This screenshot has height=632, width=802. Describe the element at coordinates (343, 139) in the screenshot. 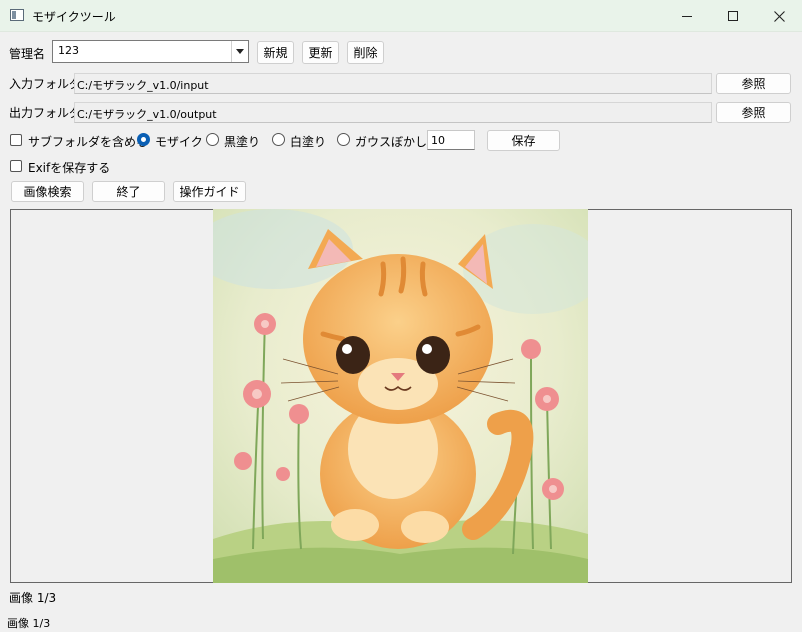

I see `gaussian-blur-radio` at that location.